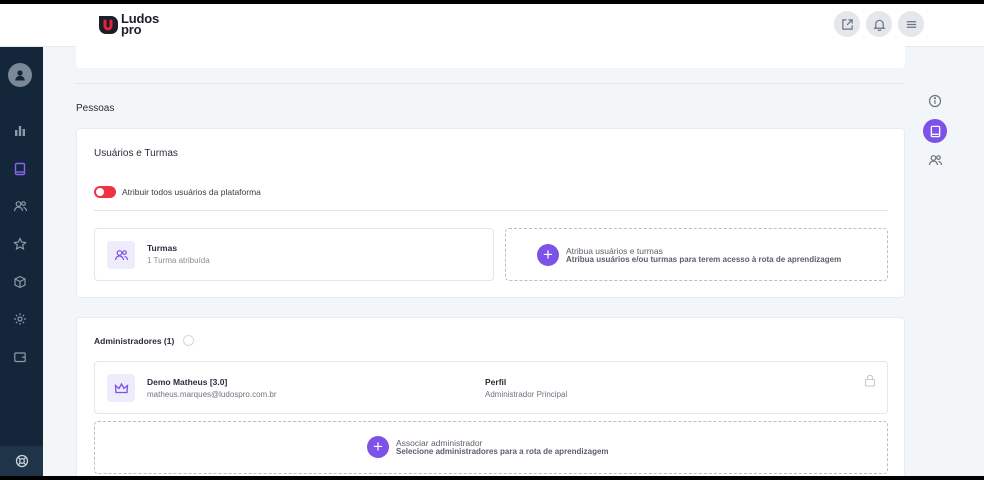 The width and height of the screenshot is (984, 480). Describe the element at coordinates (108, 25) in the screenshot. I see `logo-mark-icon` at that location.